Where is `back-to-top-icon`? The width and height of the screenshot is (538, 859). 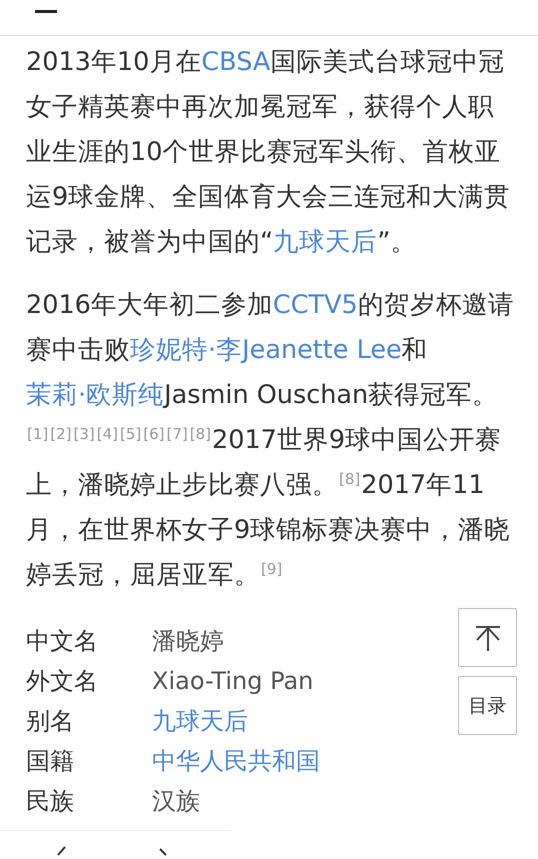 back-to-top-icon is located at coordinates (488, 638).